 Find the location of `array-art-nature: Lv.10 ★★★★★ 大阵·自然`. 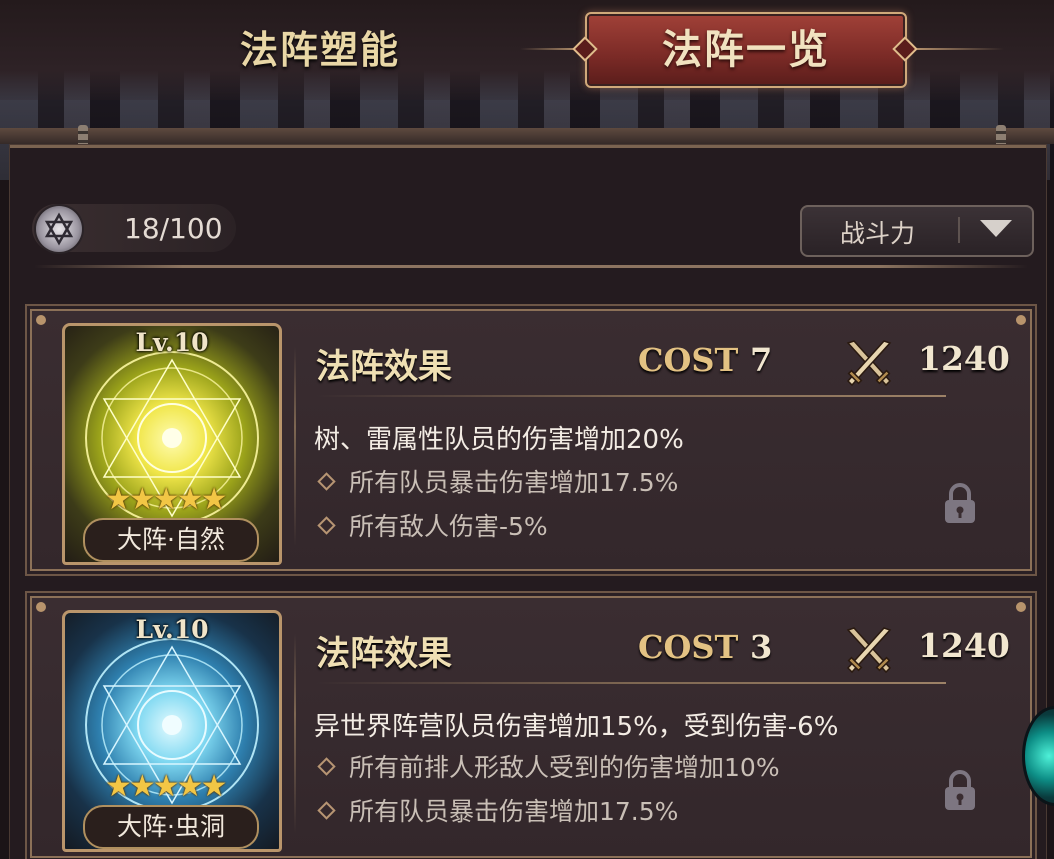

array-art-nature: Lv.10 ★★★★★ 大阵·自然 is located at coordinates (172, 444).